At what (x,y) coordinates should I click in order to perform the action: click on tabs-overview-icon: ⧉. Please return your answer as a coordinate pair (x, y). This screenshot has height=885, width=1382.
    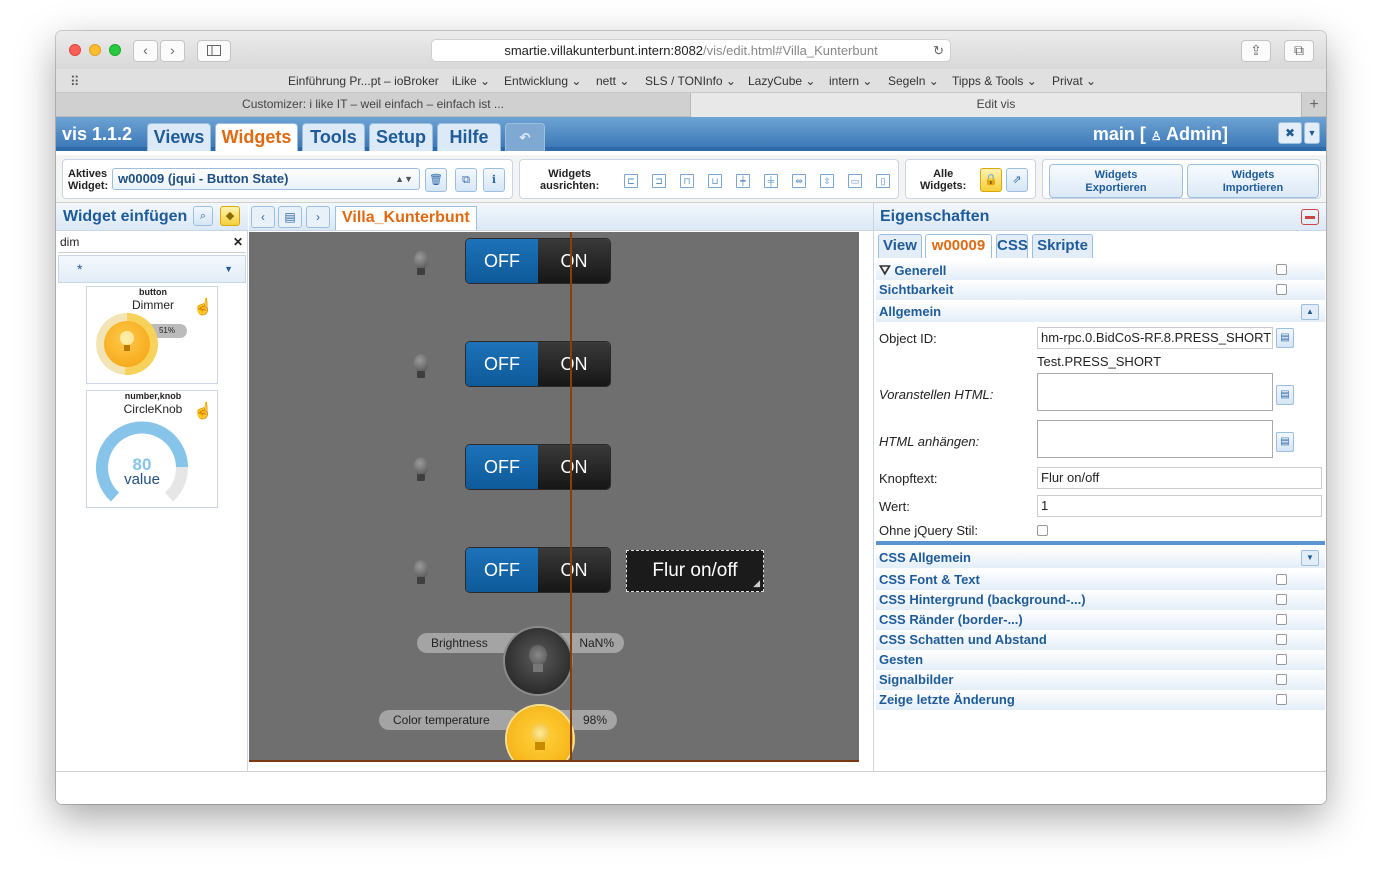
    Looking at the image, I should click on (1299, 51).